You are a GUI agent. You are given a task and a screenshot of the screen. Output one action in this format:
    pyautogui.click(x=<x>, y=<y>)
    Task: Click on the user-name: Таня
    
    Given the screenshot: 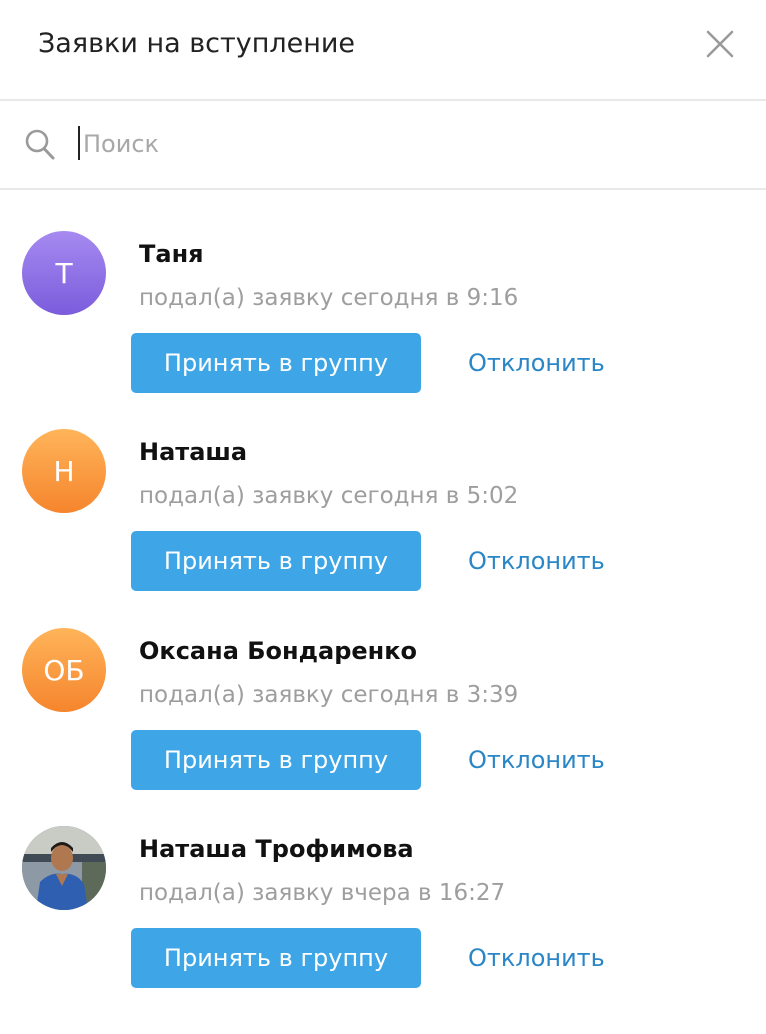 What is the action you would take?
    pyautogui.click(x=171, y=254)
    